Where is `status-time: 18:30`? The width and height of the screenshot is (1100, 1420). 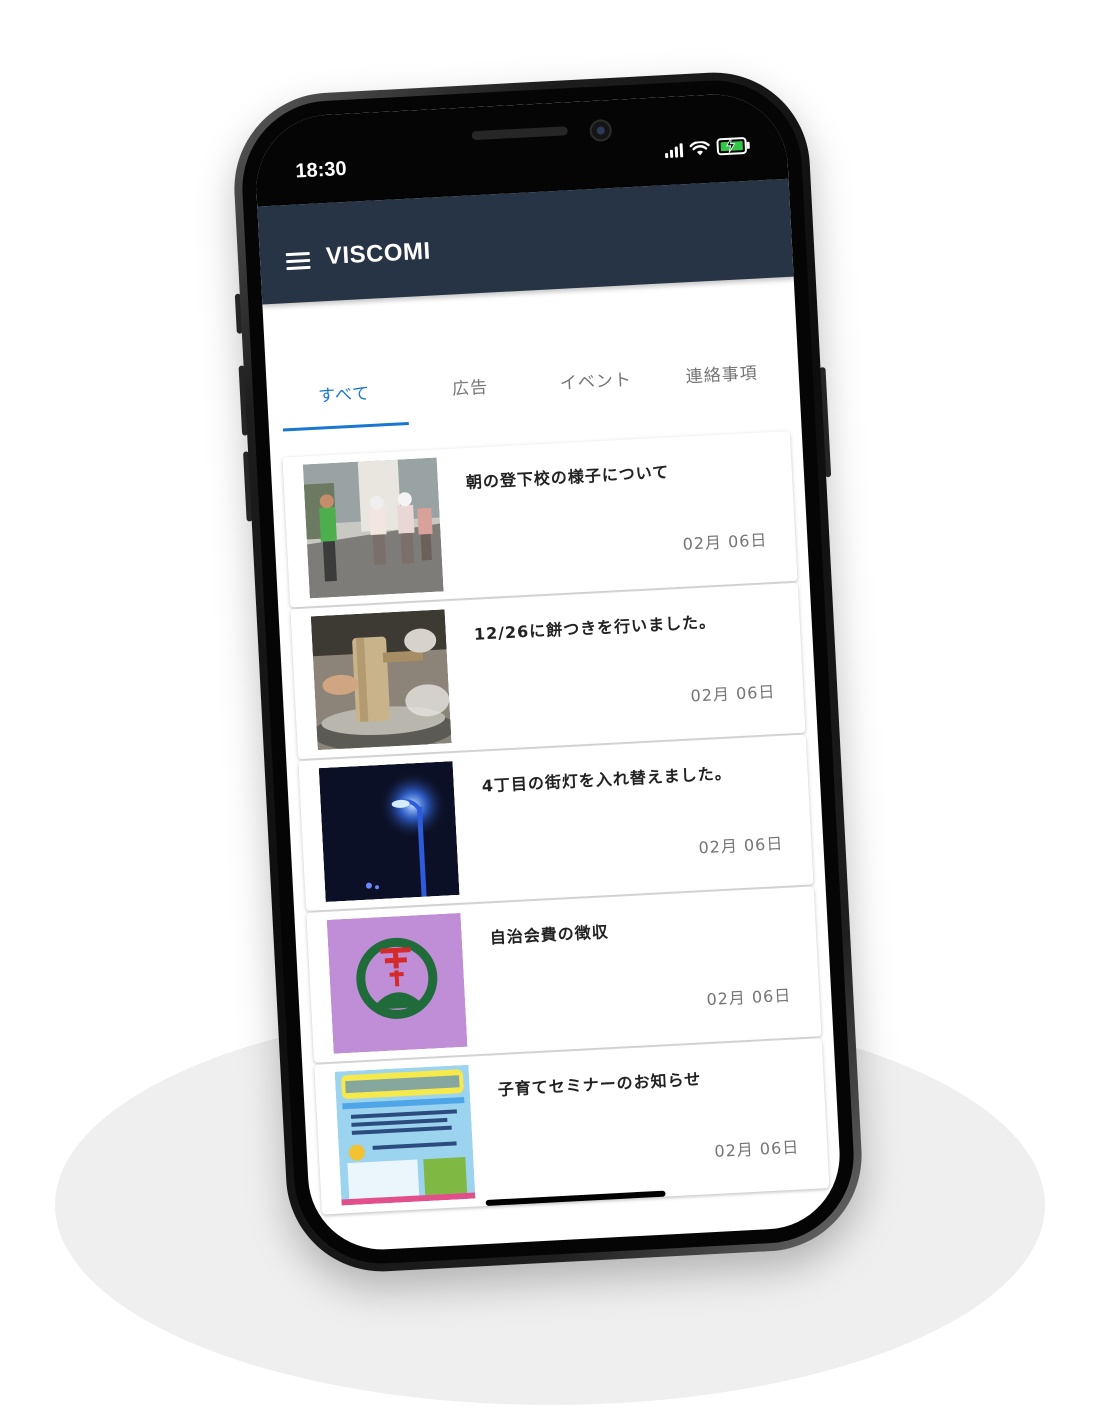
status-time: 18:30 is located at coordinates (321, 170).